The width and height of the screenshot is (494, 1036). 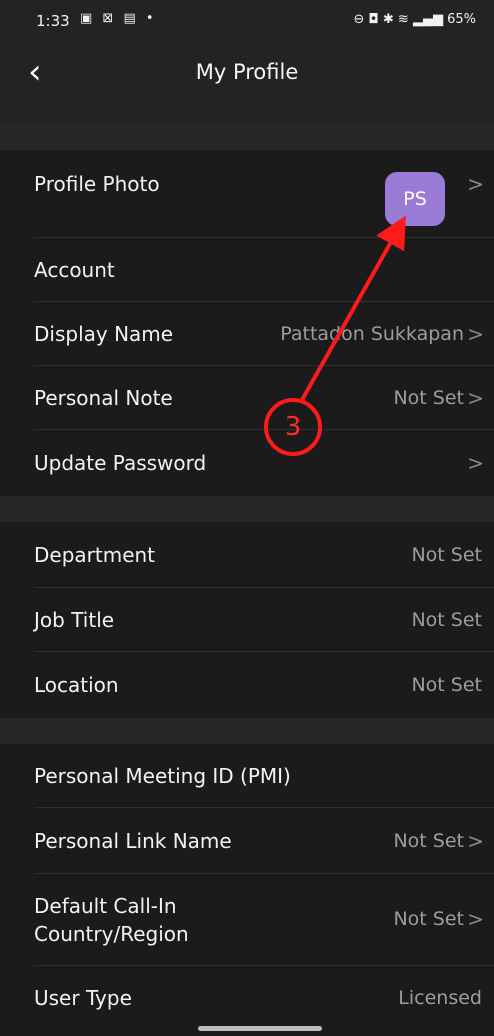 What do you see at coordinates (293, 427) in the screenshot?
I see `annotation-step-badge: 3` at bounding box center [293, 427].